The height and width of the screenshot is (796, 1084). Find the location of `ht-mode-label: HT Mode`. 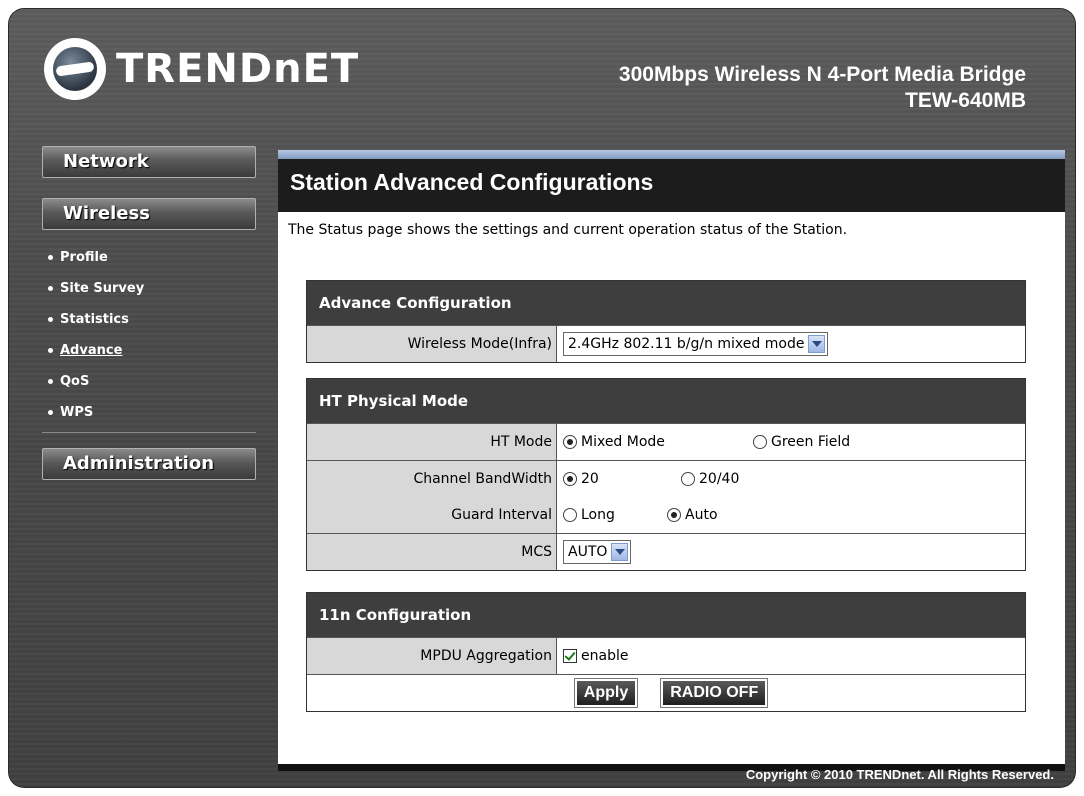

ht-mode-label: HT Mode is located at coordinates (432, 442).